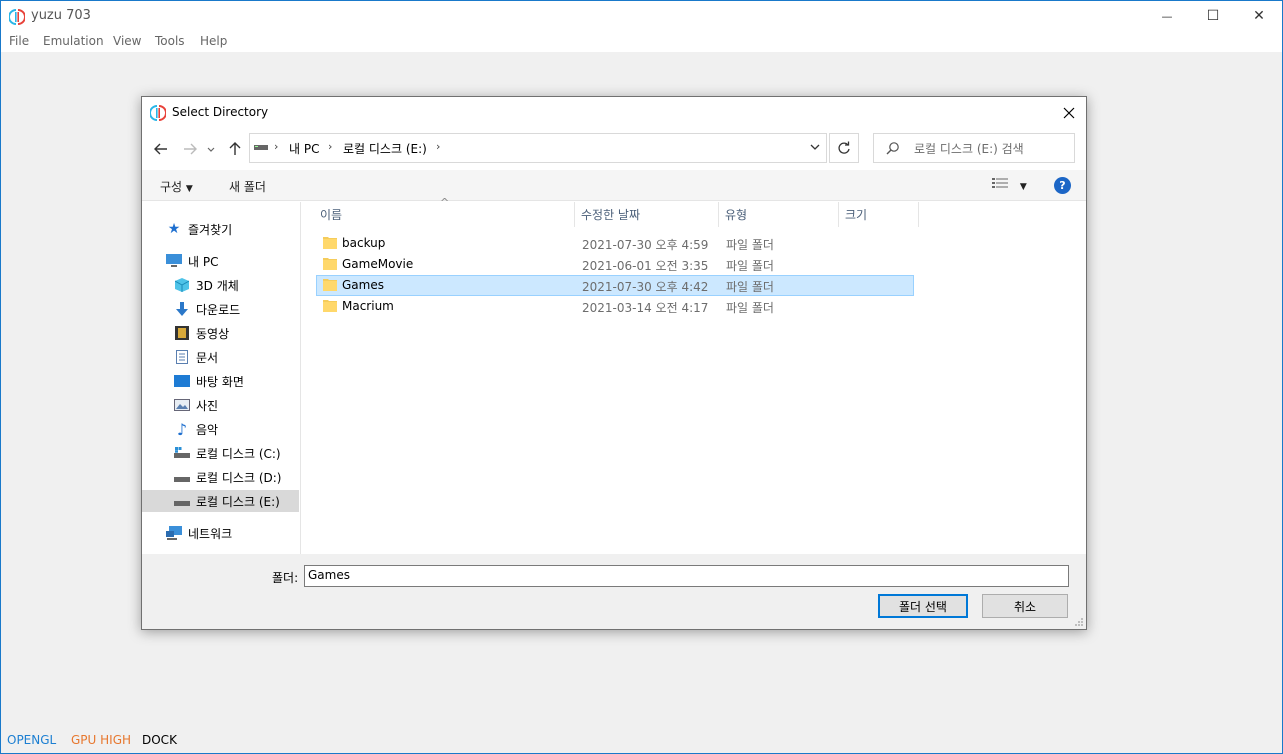 The image size is (1283, 754). I want to click on desktop-icon, so click(182, 381).